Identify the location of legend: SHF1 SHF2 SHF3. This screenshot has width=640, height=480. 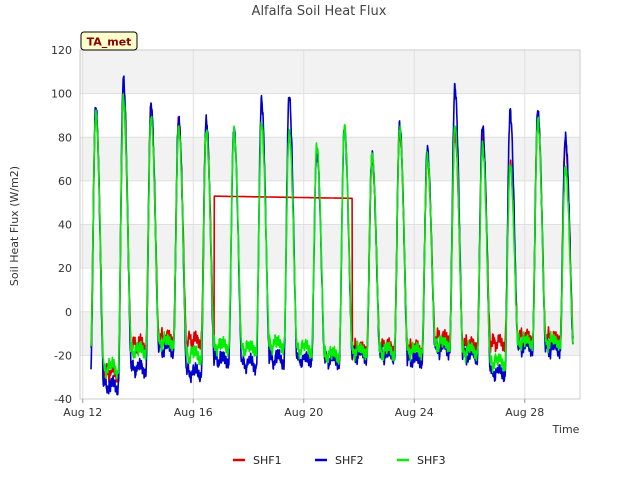
(339, 460).